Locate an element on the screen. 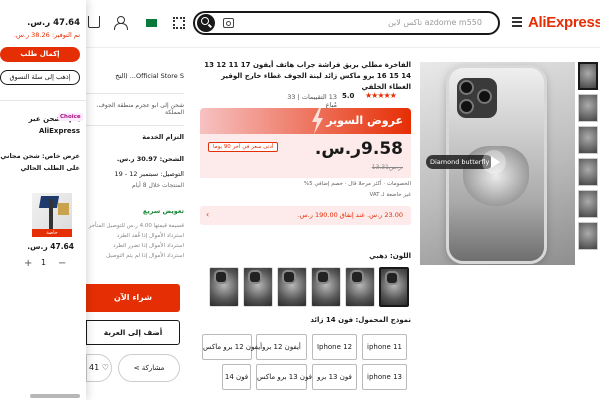  refund-line: استرداد الأموال إذا فُقد الطرد is located at coordinates (150, 236).